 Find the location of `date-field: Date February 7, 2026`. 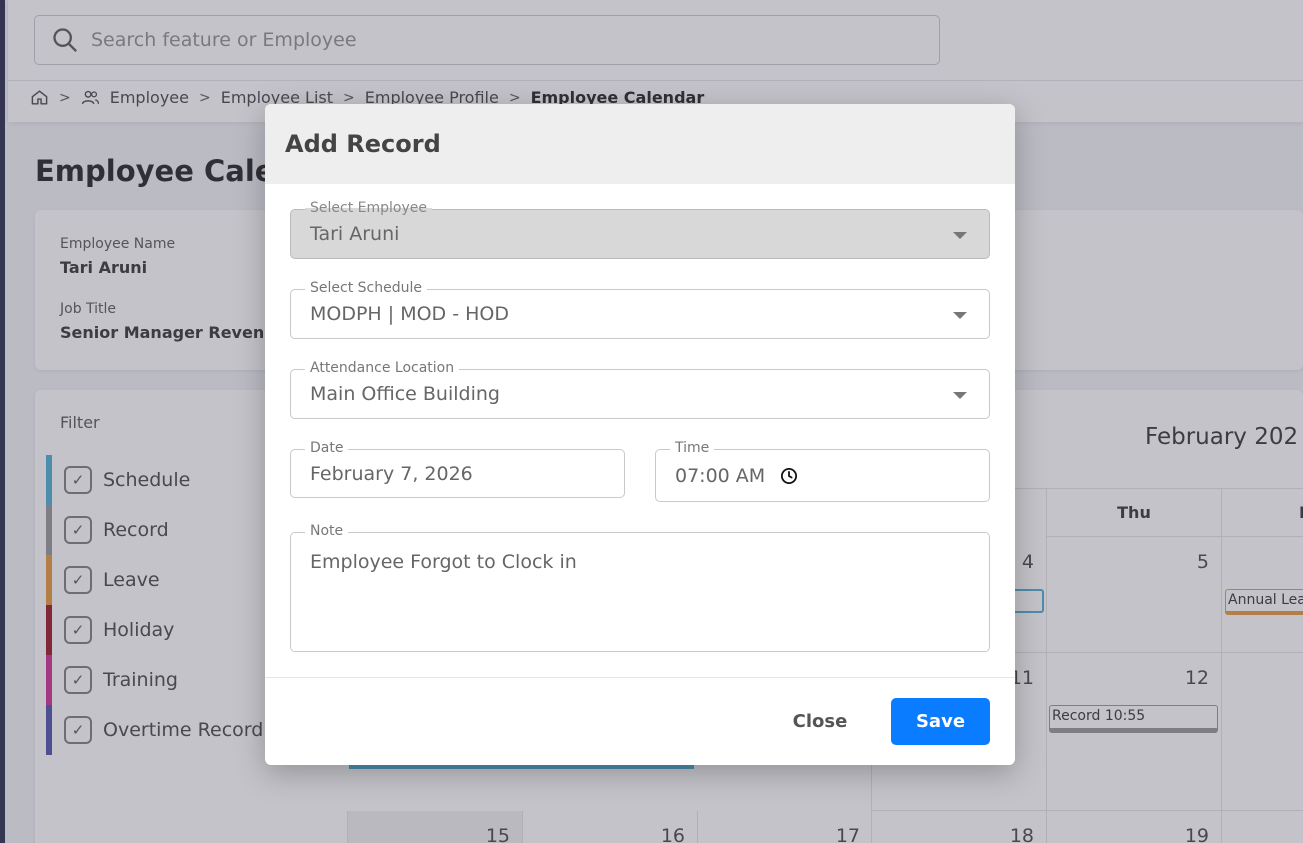

date-field: Date February 7, 2026 is located at coordinates (457, 469).